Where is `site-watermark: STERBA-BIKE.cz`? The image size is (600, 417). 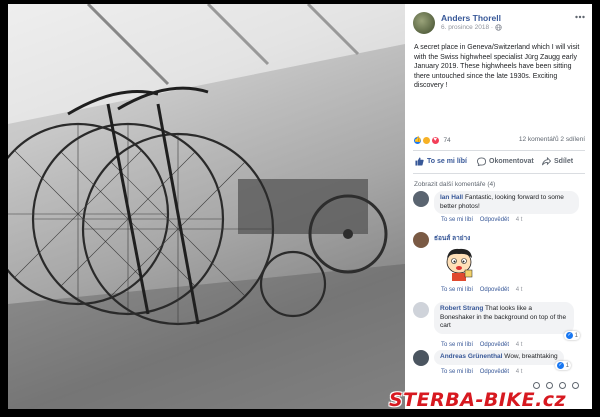
site-watermark: STERBA-BIKE.cz is located at coordinates (477, 400).